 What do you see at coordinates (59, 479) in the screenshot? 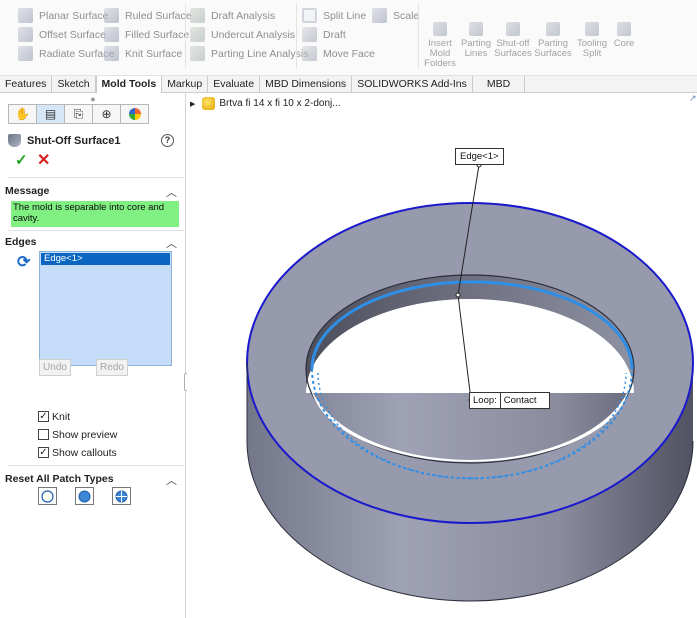
I see `reset-header-label: Reset All Patch Types` at bounding box center [59, 479].